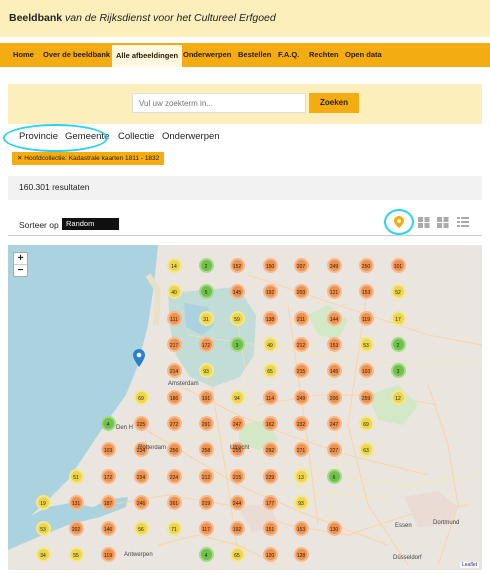 The image size is (490, 574). Describe the element at coordinates (398, 318) in the screenshot. I see `cluster-marker: 17` at that location.